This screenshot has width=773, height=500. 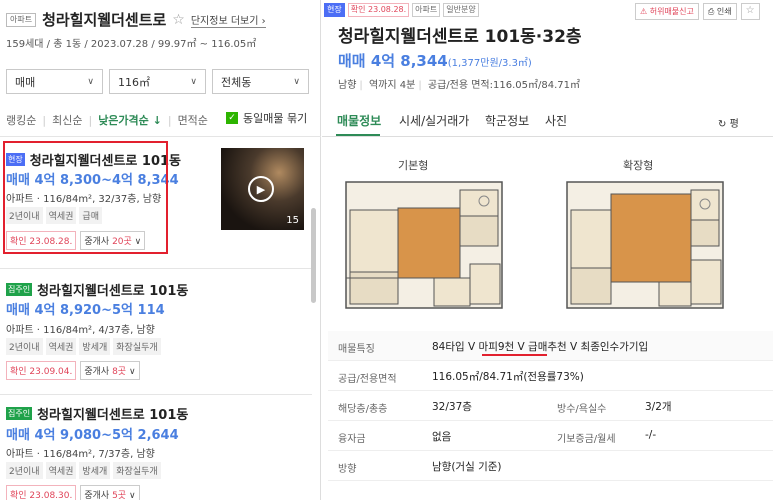 What do you see at coordinates (503, 85) in the screenshot?
I see `area-info: 공급/전용 면적:116.05㎡/84.71㎡` at bounding box center [503, 85].